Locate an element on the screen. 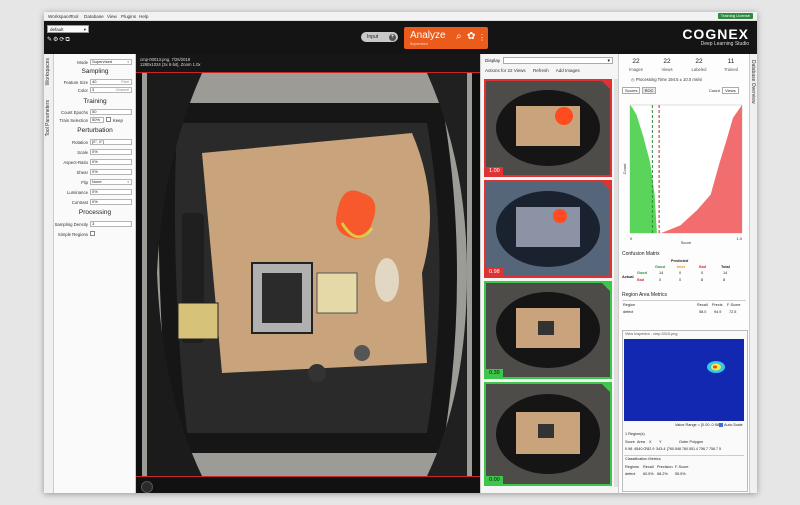  processing-title: Processing is located at coordinates (95, 212).